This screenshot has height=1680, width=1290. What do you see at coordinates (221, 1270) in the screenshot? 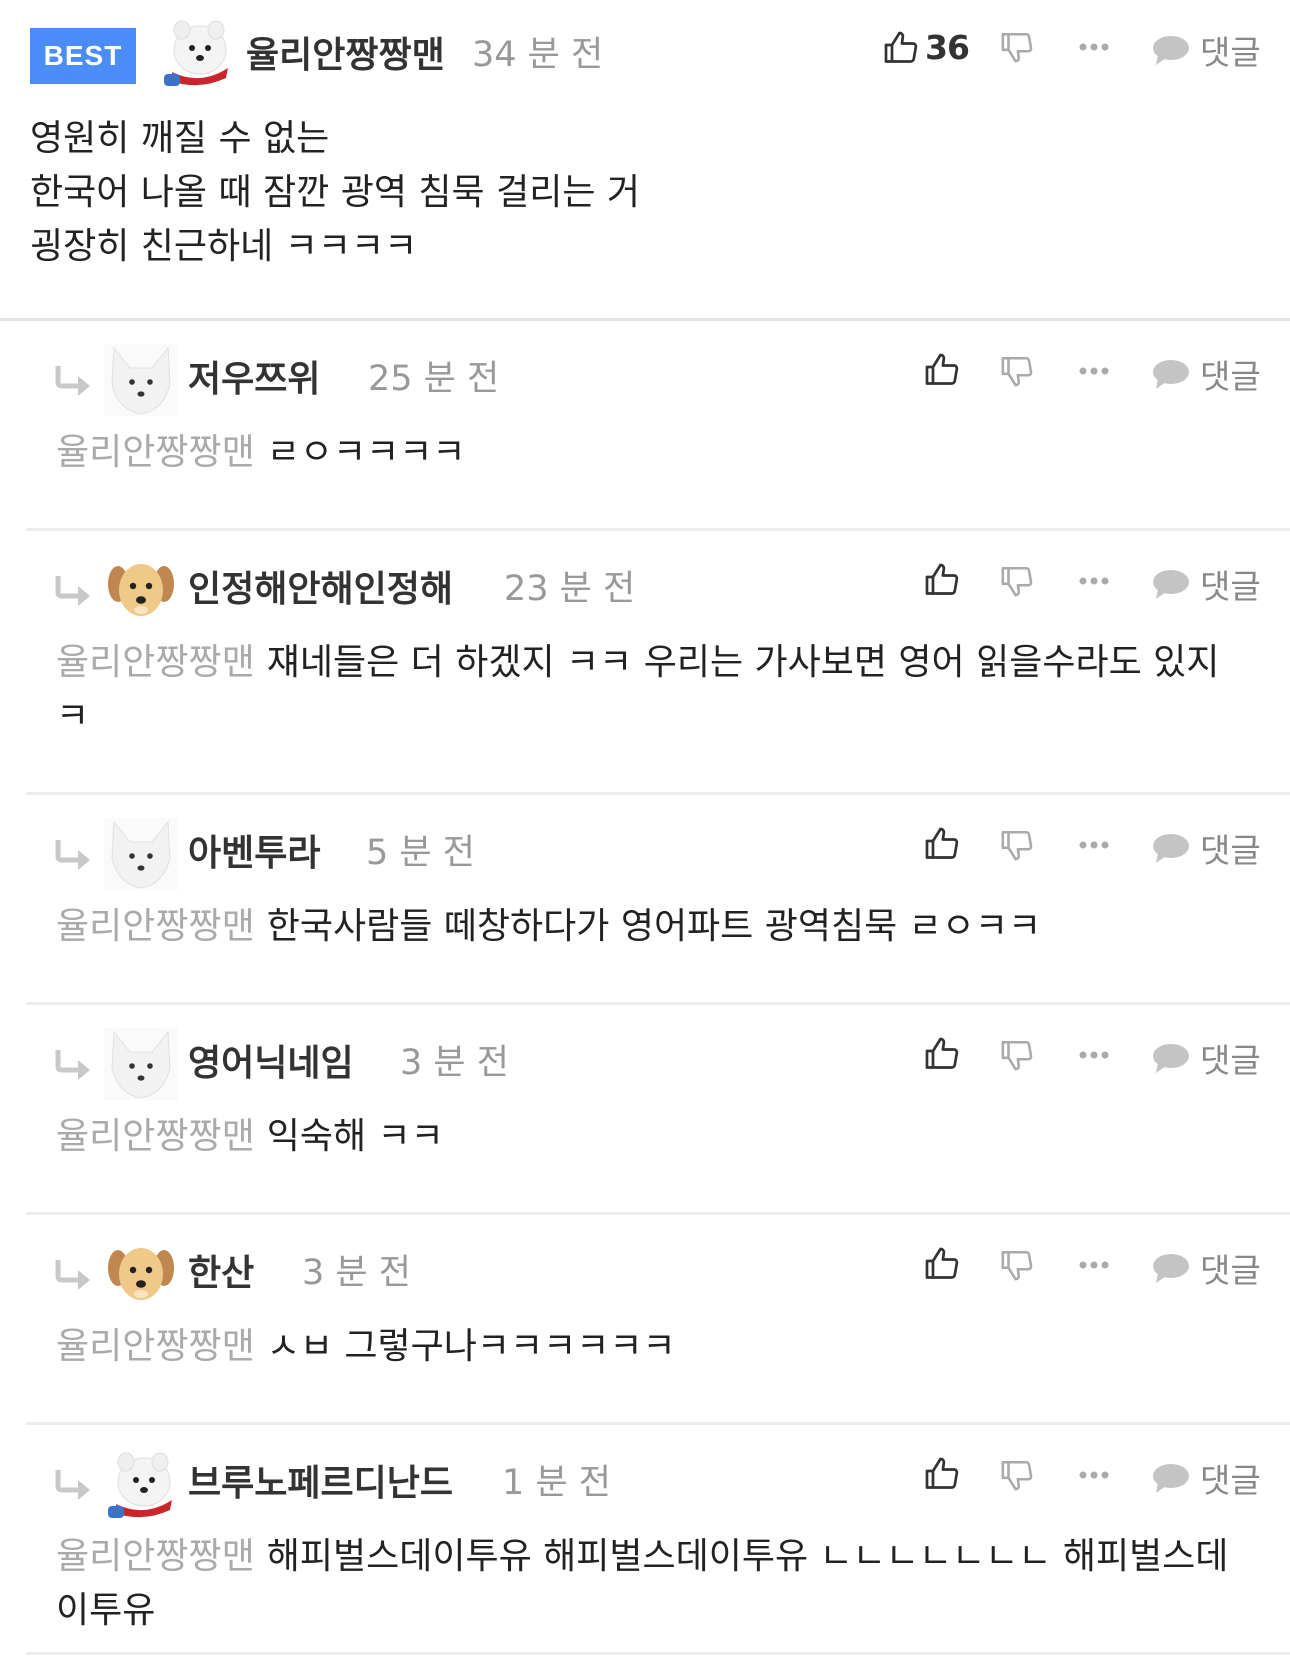
I see `author-name: 한산` at bounding box center [221, 1270].